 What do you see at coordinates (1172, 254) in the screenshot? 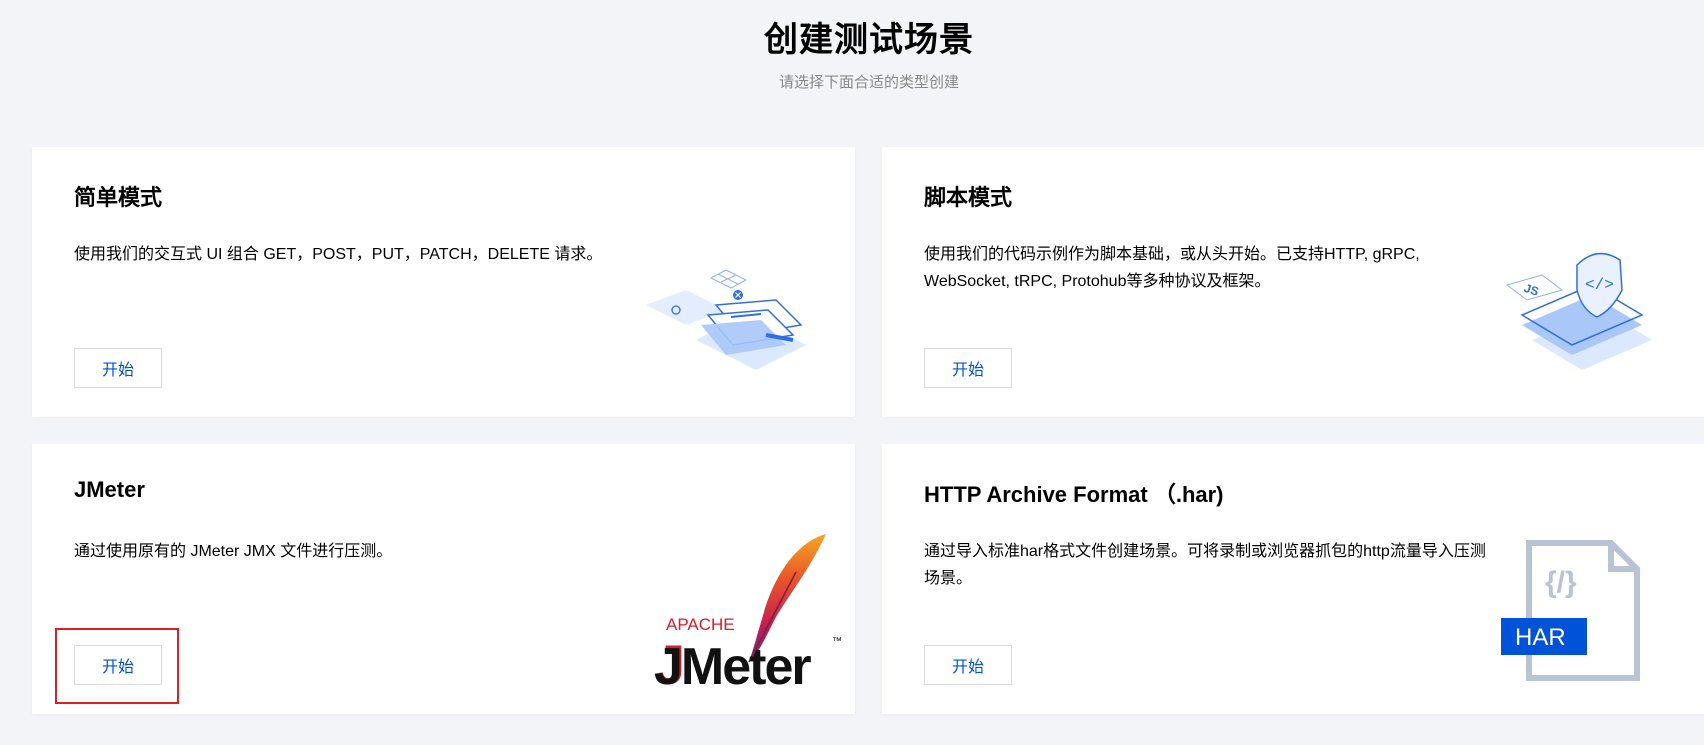
I see `card-description-line: 使用我们的代码示例作为脚本基础，或从头开始。已支持HTTP, gRPC,` at bounding box center [1172, 254].